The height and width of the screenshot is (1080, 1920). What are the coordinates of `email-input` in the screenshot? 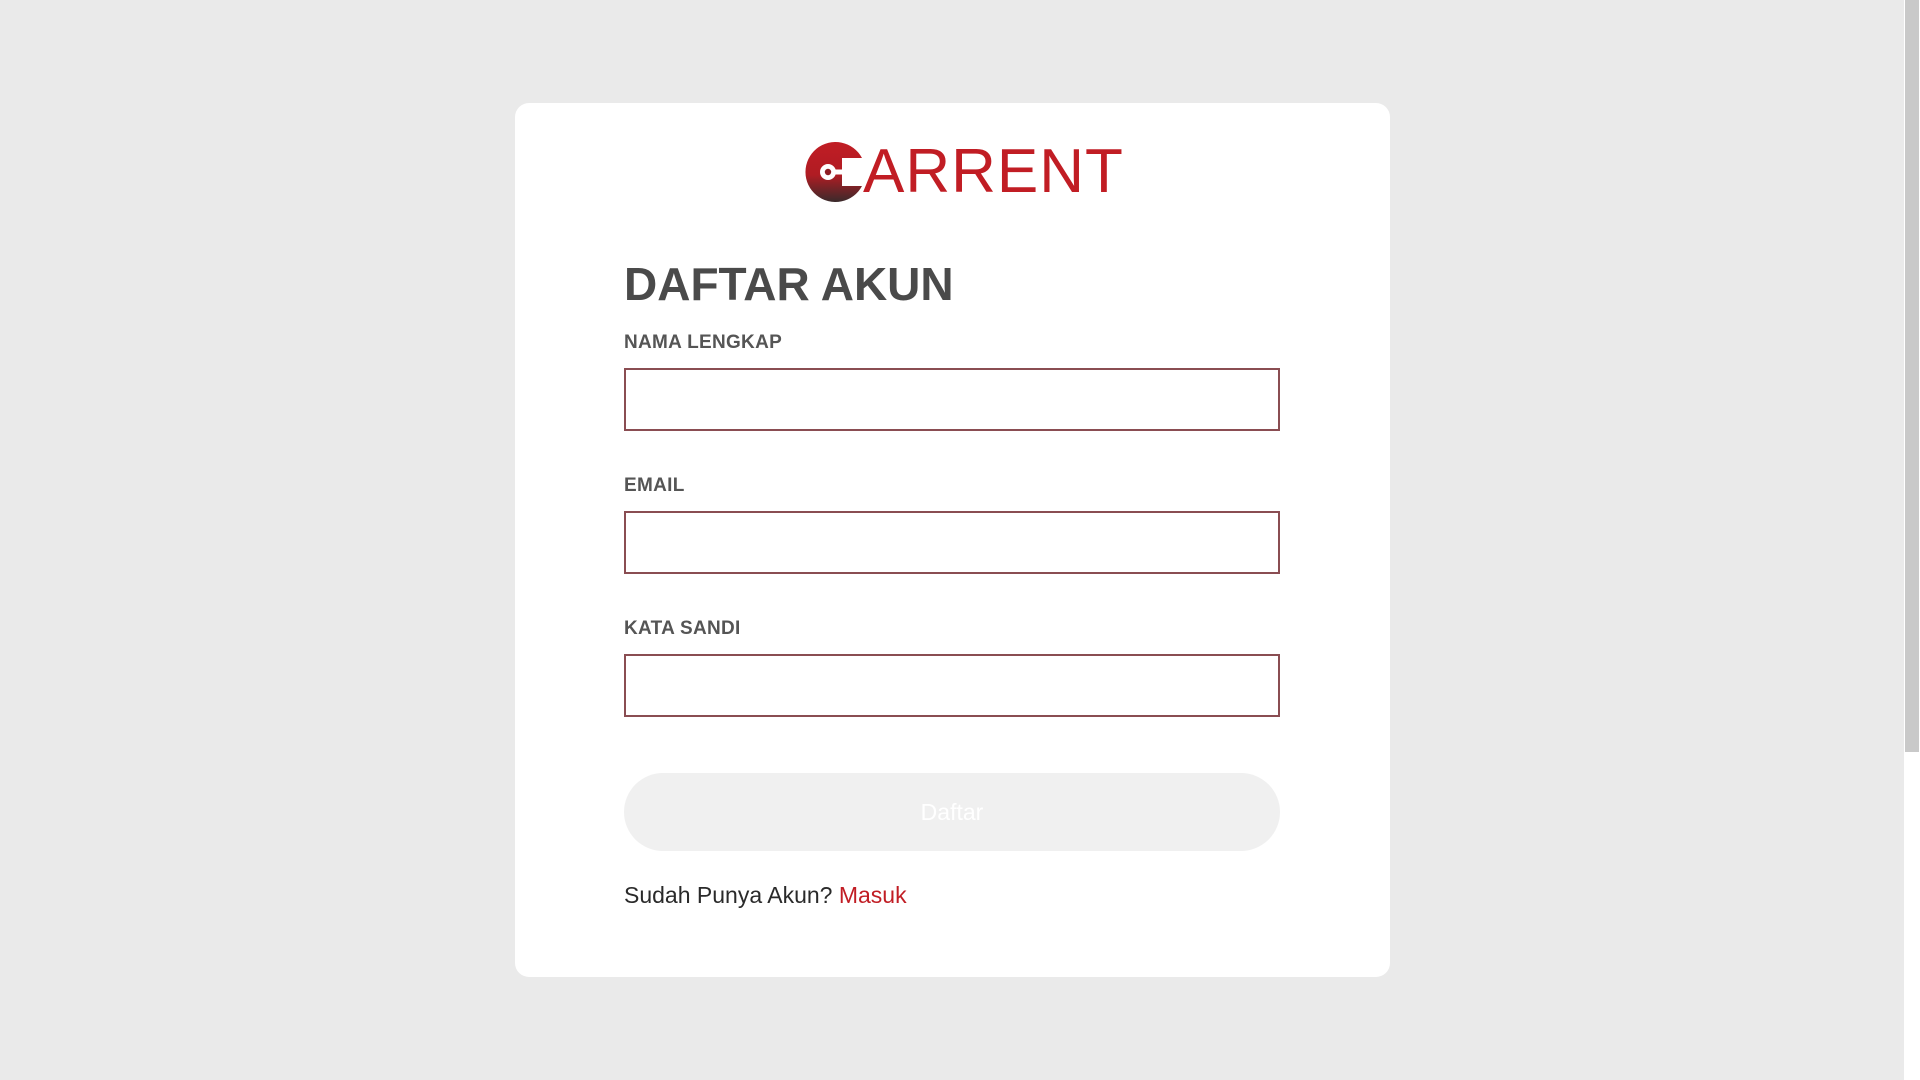 It's located at (952, 542).